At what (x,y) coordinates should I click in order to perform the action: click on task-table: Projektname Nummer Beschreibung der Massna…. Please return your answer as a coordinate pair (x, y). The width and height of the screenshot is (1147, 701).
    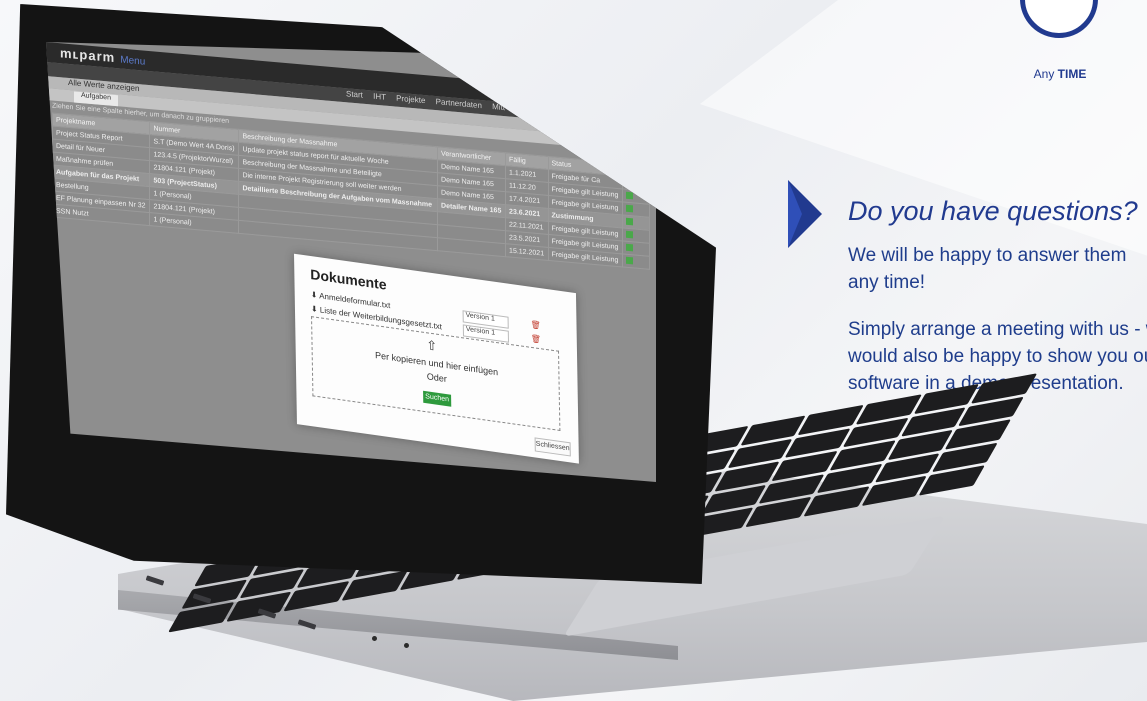
    Looking at the image, I should click on (351, 191).